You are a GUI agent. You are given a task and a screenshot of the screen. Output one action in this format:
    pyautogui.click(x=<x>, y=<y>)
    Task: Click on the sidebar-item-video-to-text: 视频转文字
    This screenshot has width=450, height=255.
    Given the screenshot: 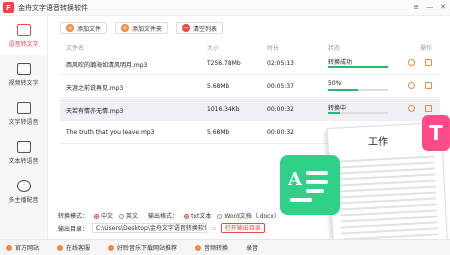 What is the action you would take?
    pyautogui.click(x=23, y=74)
    